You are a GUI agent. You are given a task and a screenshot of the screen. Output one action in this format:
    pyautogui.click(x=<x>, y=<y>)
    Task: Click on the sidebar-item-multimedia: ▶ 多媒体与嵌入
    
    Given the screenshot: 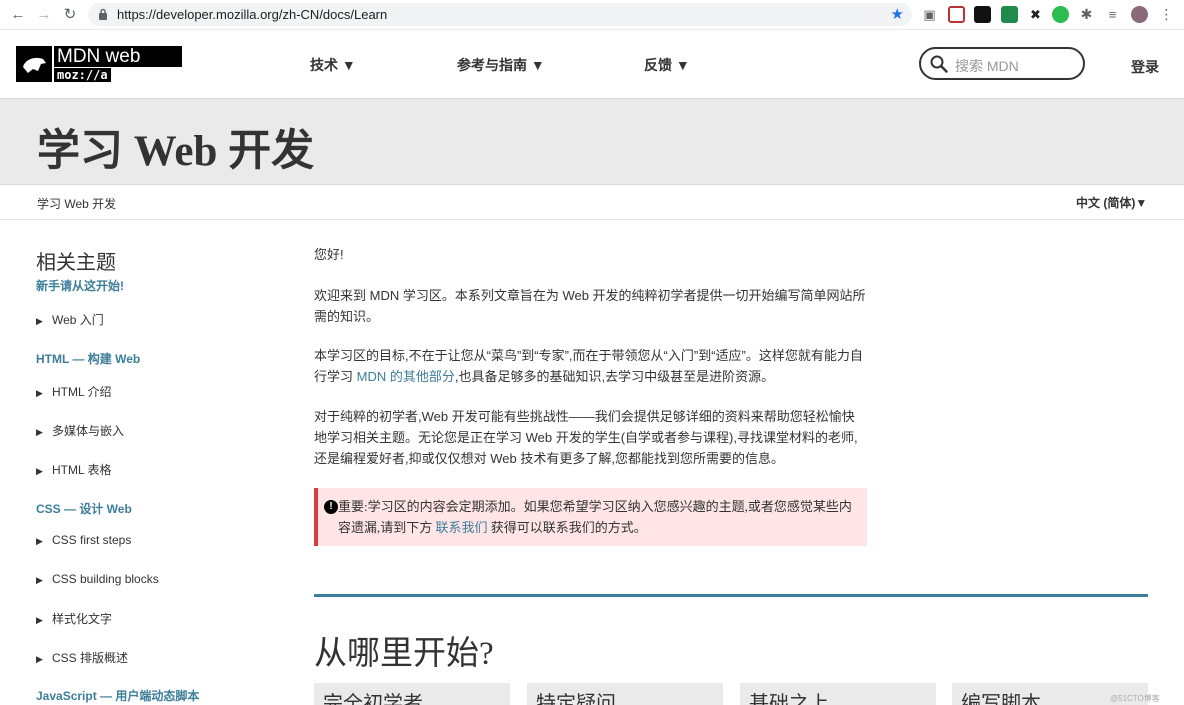 What is the action you would take?
    pyautogui.click(x=80, y=430)
    